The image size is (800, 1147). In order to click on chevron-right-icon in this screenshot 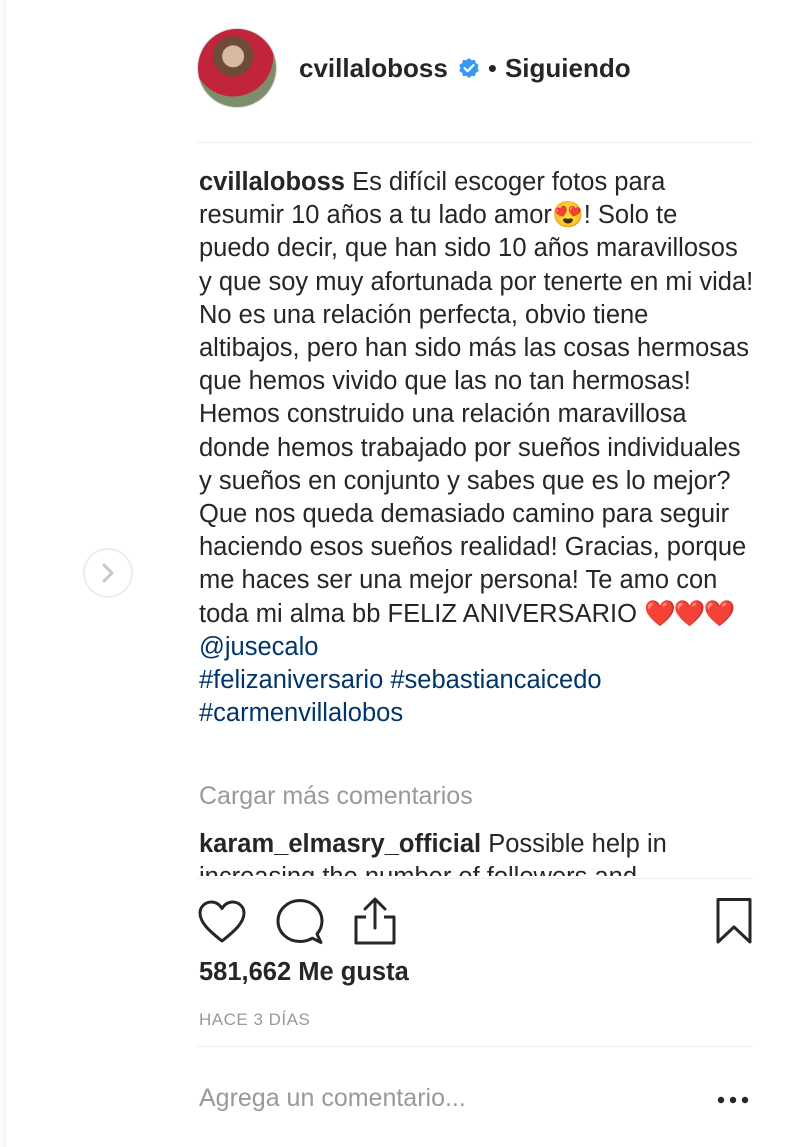, I will do `click(108, 573)`.